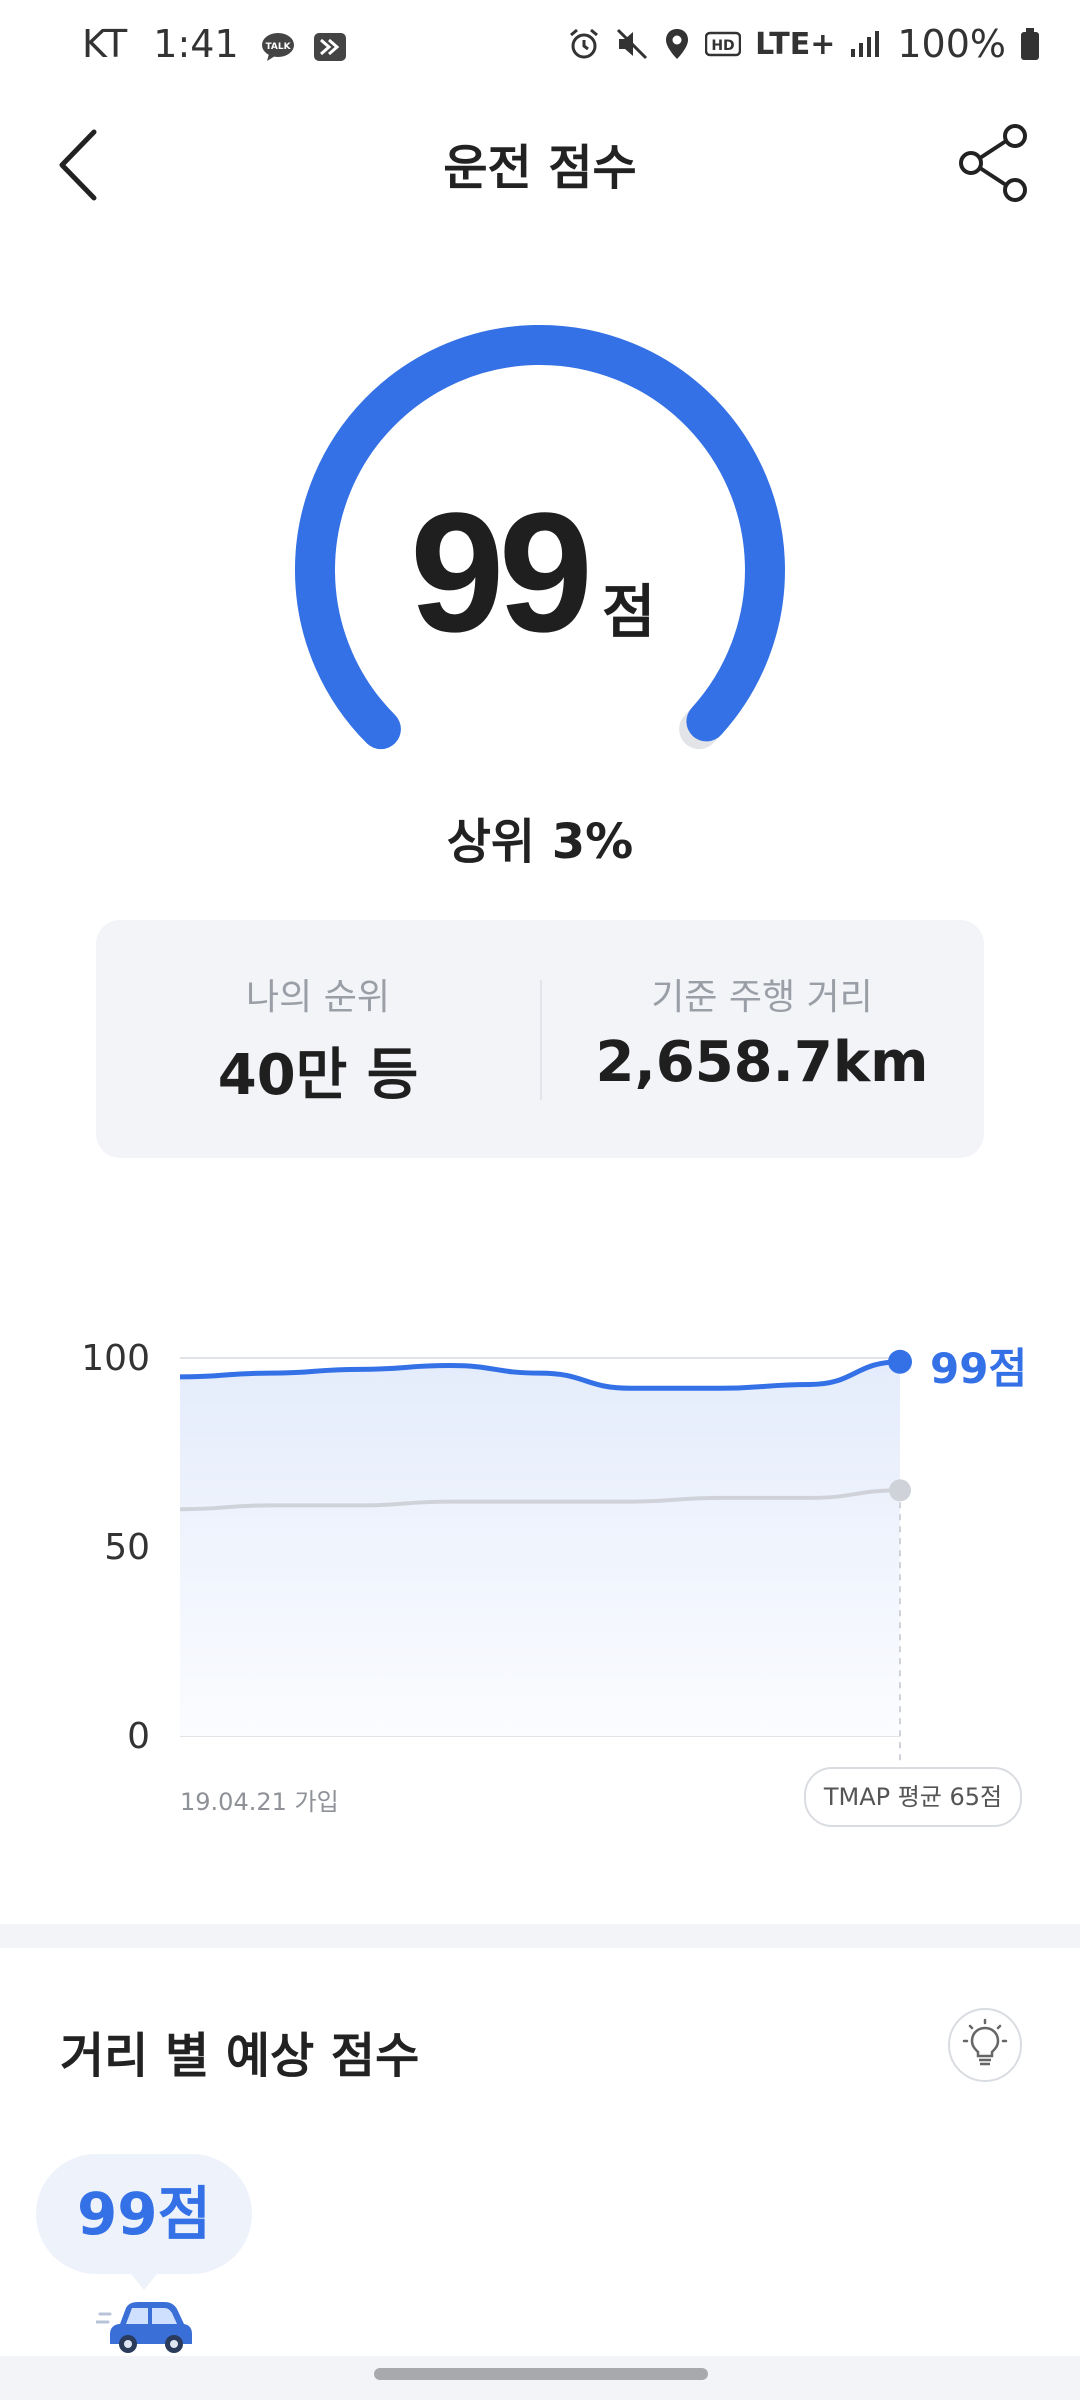 This screenshot has width=1080, height=2400. Describe the element at coordinates (318, 1075) in the screenshot. I see `my-rank-value: 40만 등` at that location.